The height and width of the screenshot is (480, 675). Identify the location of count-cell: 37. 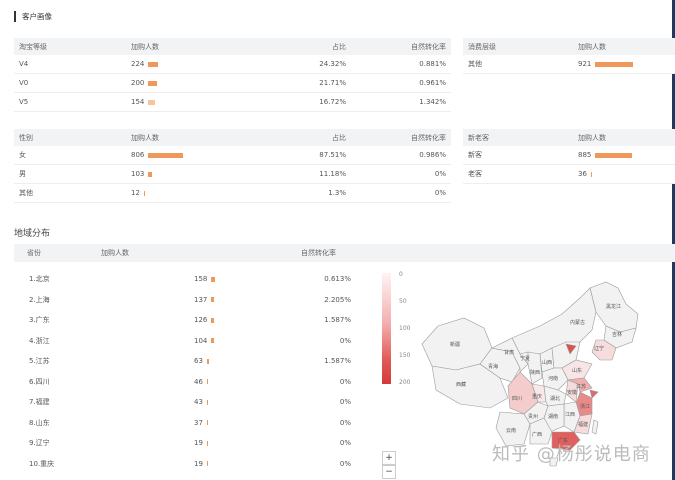
(196, 423).